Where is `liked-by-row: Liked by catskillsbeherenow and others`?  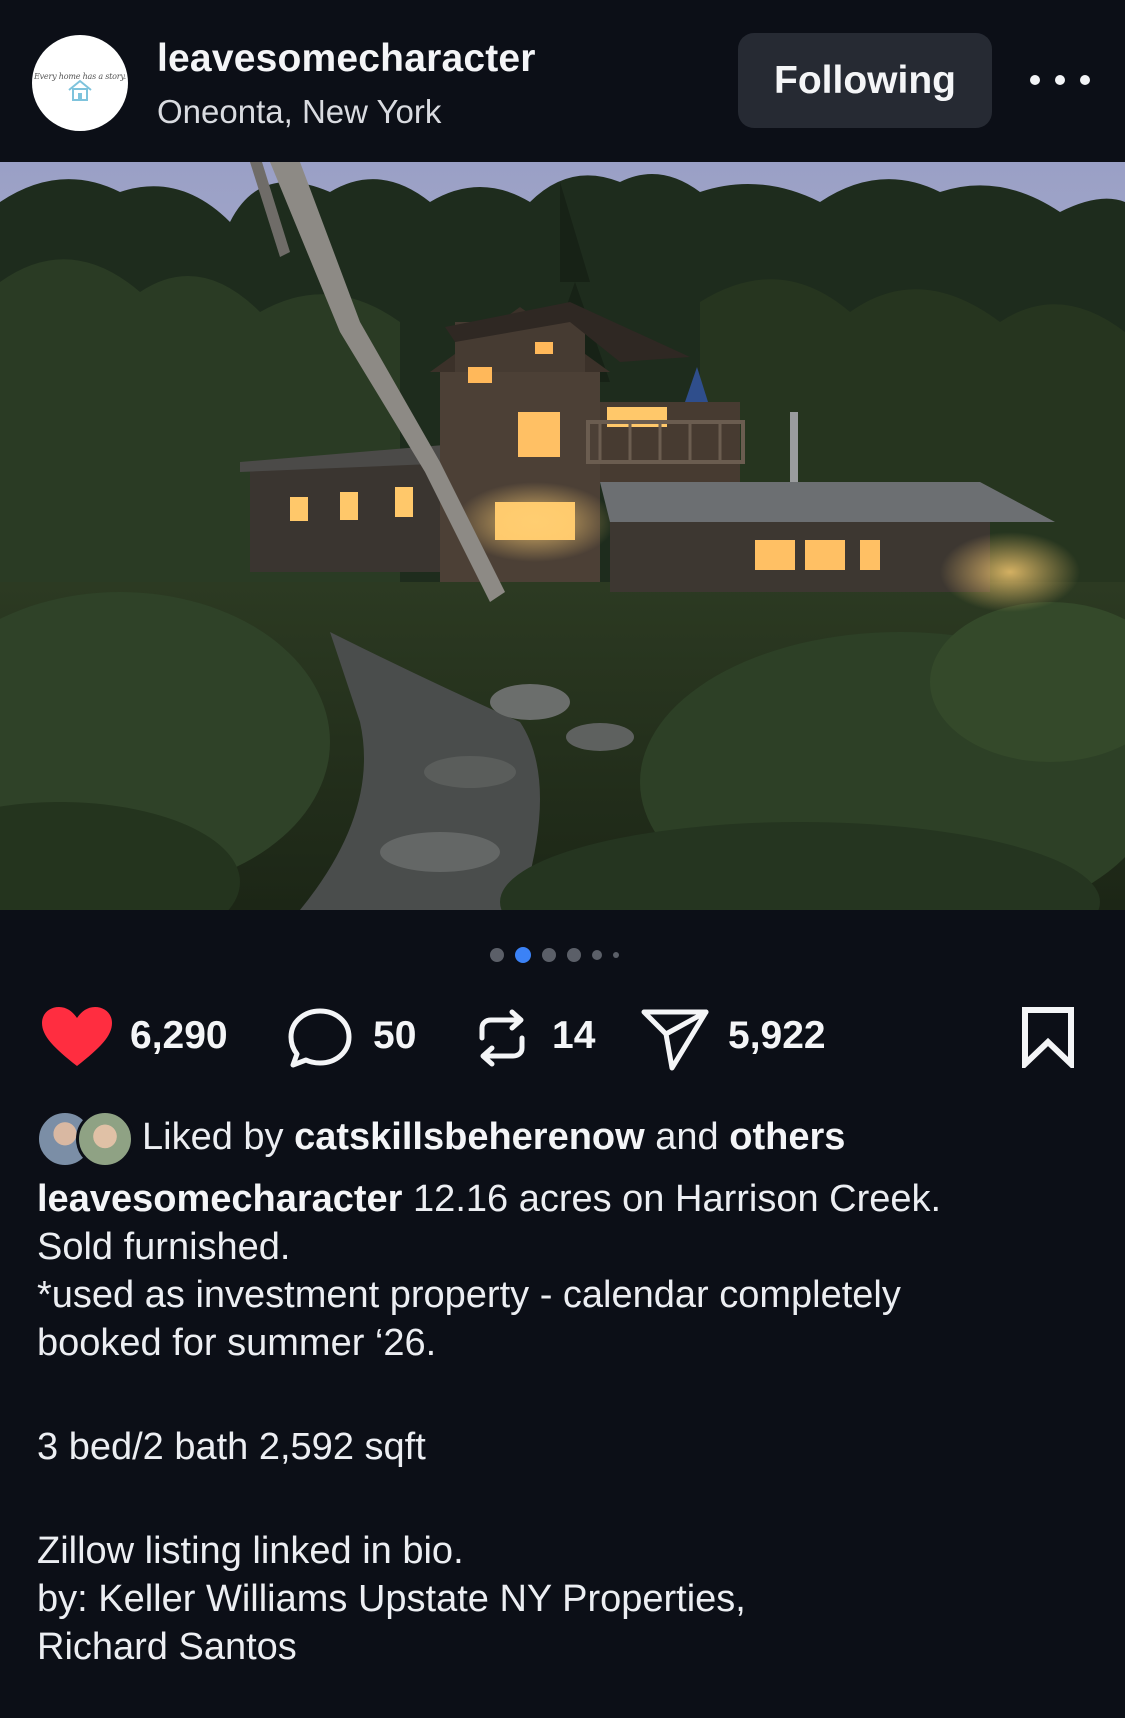
liked-by-row: Liked by catskillsbeherenow and others is located at coordinates (566, 1139).